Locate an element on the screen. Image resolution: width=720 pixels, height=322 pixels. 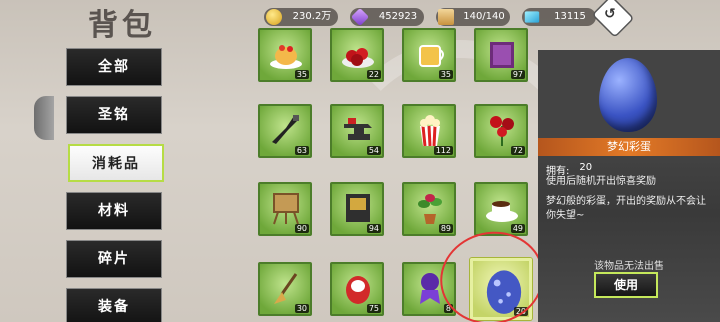
item-slot: 90 is located at coordinates (285, 209).